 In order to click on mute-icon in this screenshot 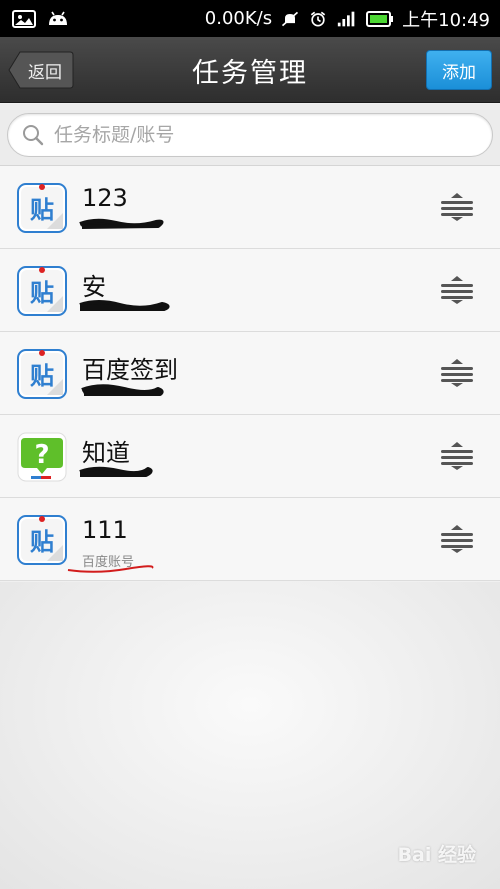, I will do `click(290, 18)`.